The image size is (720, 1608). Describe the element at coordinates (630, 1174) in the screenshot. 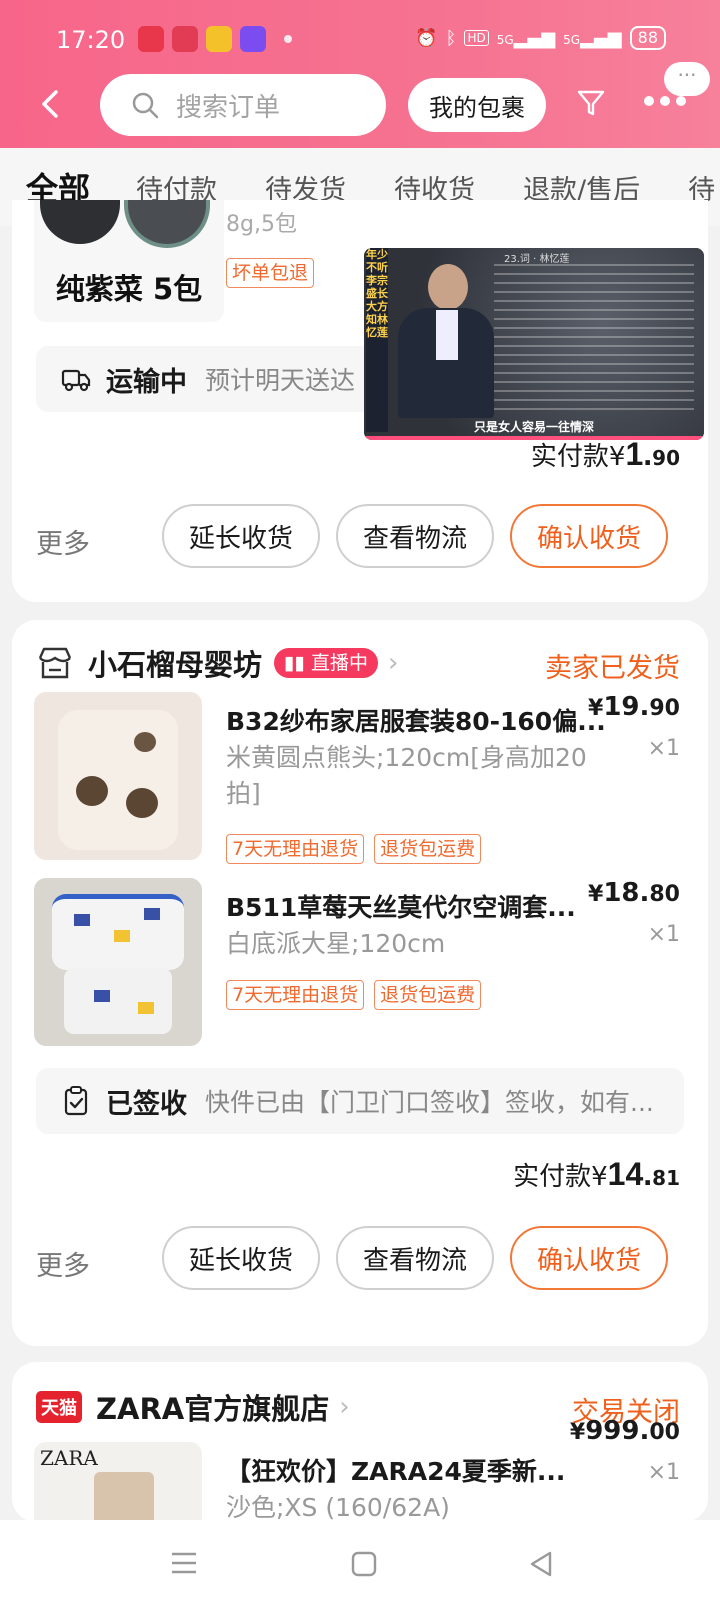

I see `paid-integer: 14.` at that location.